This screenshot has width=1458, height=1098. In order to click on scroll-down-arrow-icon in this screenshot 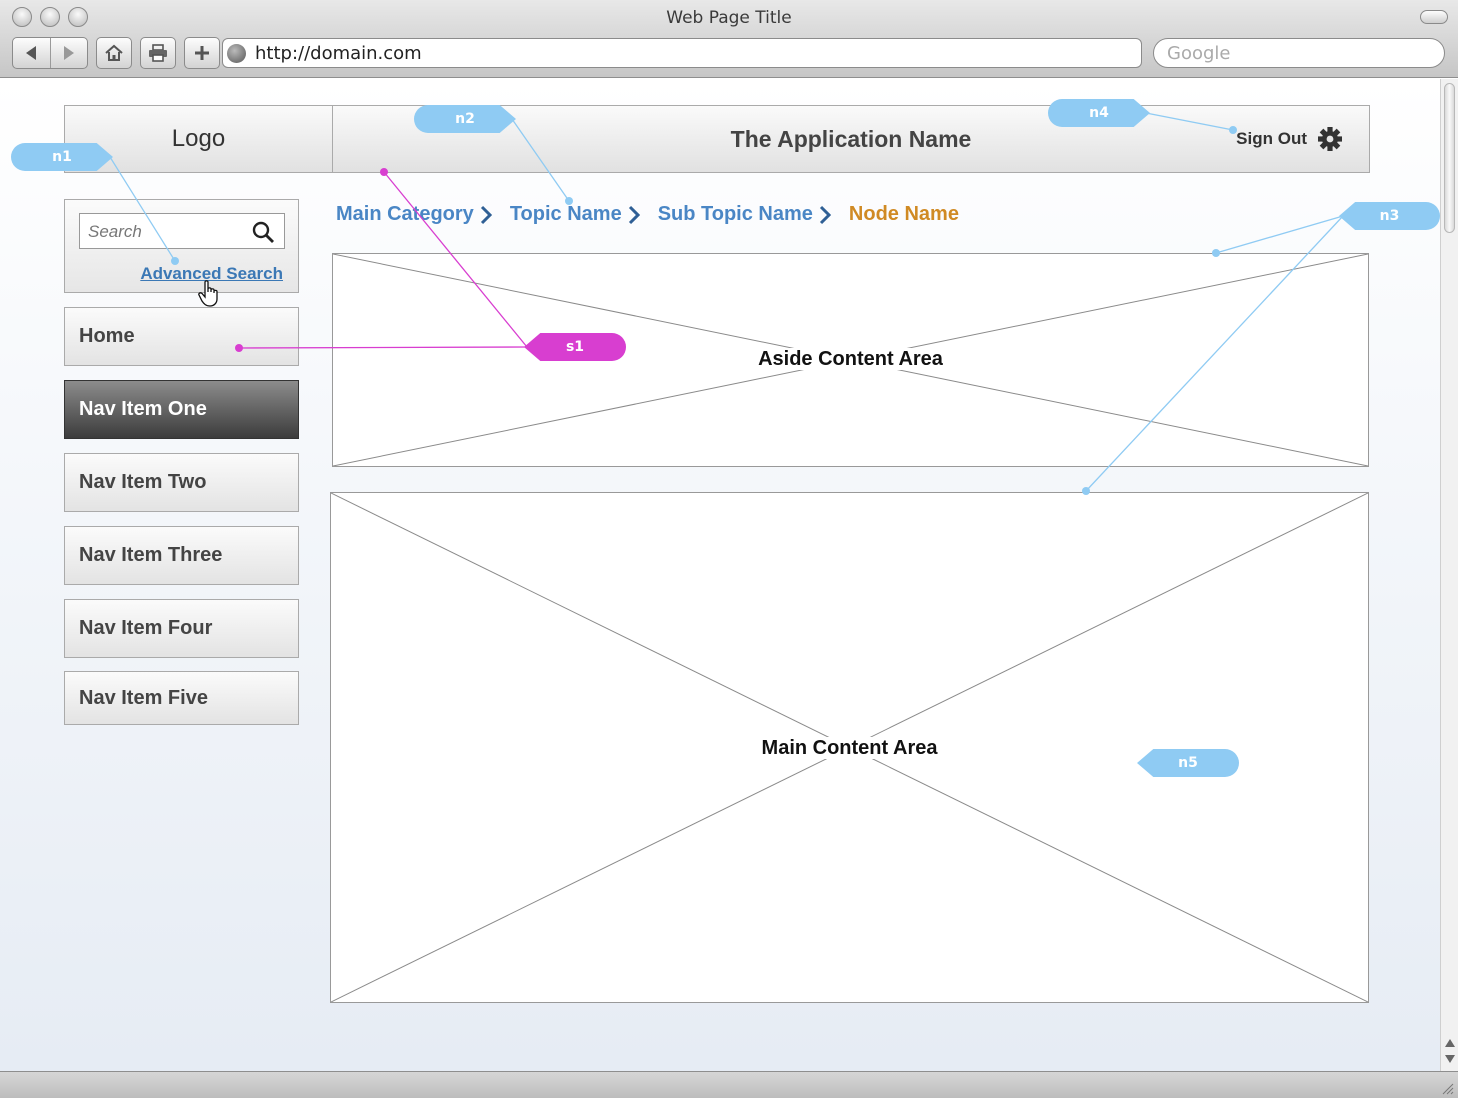, I will do `click(1450, 1059)`.